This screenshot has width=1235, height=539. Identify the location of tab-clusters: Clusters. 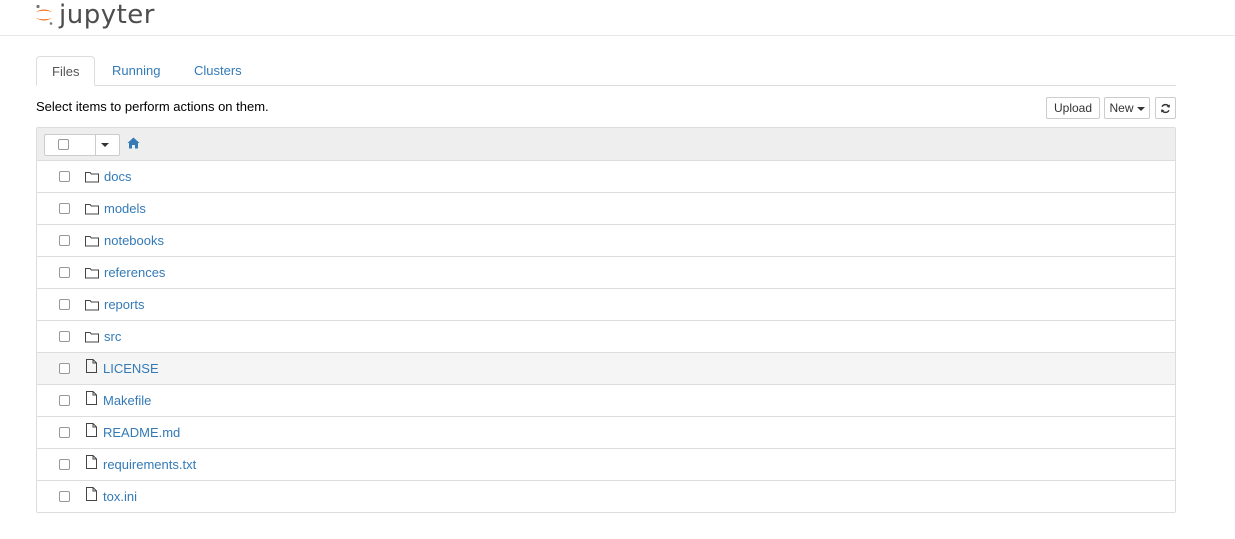
(218, 71).